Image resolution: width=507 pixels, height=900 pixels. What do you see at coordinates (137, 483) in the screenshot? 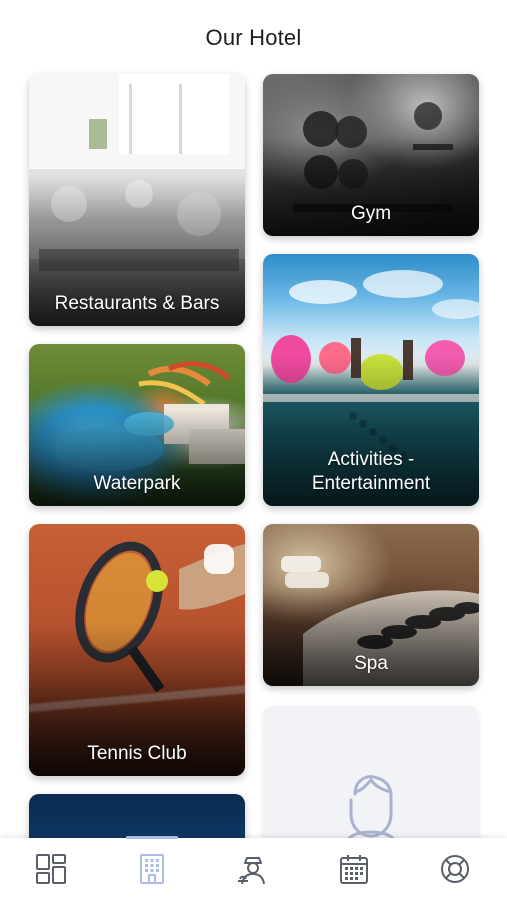
I see `card-label: Waterpark` at bounding box center [137, 483].